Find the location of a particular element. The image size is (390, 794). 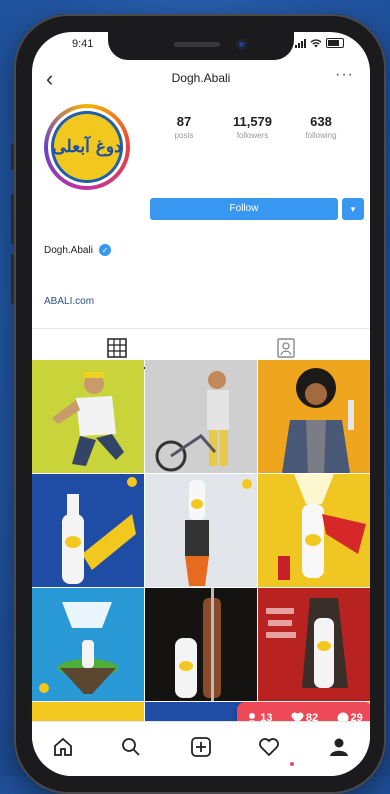

post-image-bottle-red is located at coordinates (307, 643).